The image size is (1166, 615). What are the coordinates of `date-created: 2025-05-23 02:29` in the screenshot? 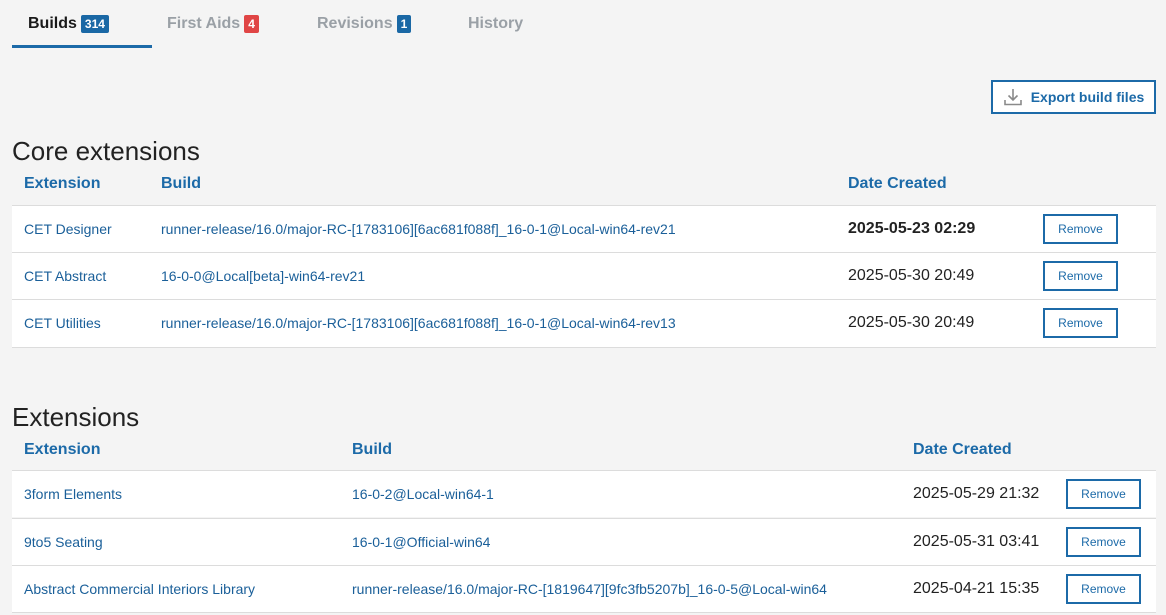 It's located at (912, 228).